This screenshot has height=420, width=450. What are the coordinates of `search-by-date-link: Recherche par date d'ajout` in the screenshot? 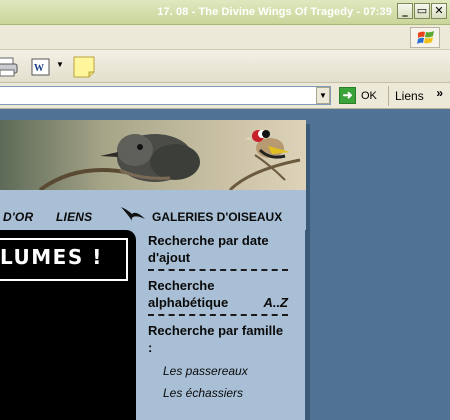 It's located at (219, 249).